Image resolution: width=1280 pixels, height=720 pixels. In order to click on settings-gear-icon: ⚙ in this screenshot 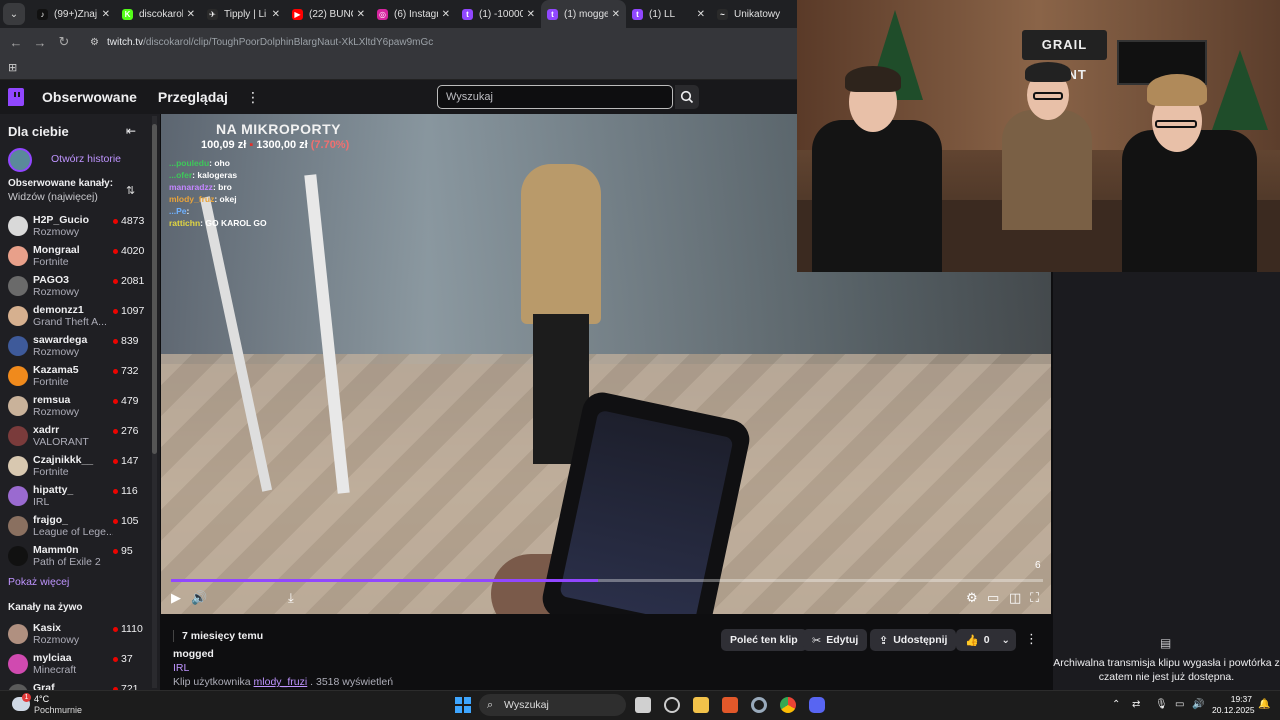, I will do `click(972, 598)`.